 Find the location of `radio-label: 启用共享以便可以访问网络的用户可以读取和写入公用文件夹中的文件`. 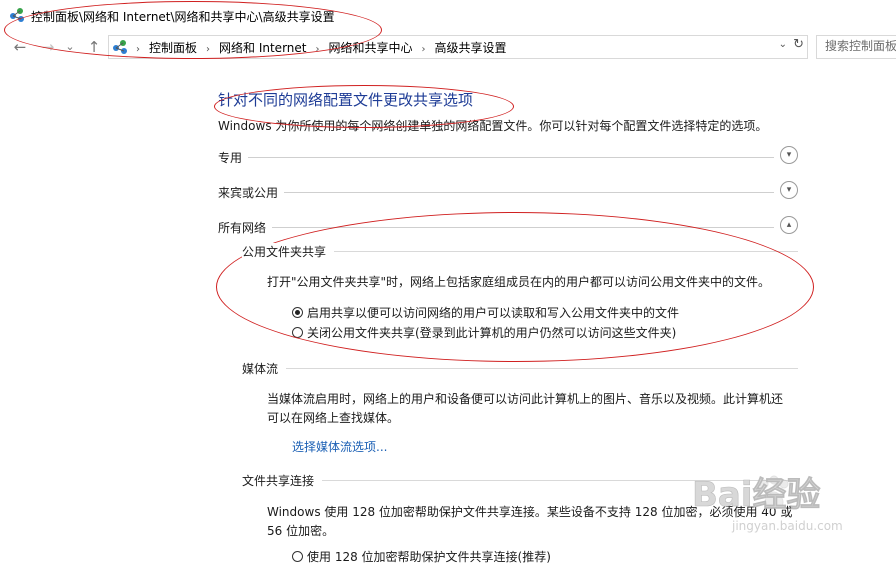

radio-label: 启用共享以便可以访问网络的用户可以读取和写入公用文件夹中的文件 is located at coordinates (493, 313).